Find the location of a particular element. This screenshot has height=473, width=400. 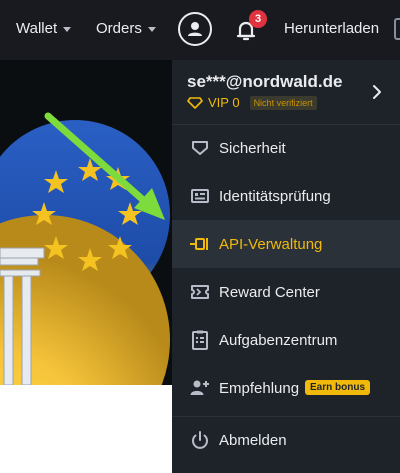

menu-item-api-management: API-Verwaltung is located at coordinates (286, 244).